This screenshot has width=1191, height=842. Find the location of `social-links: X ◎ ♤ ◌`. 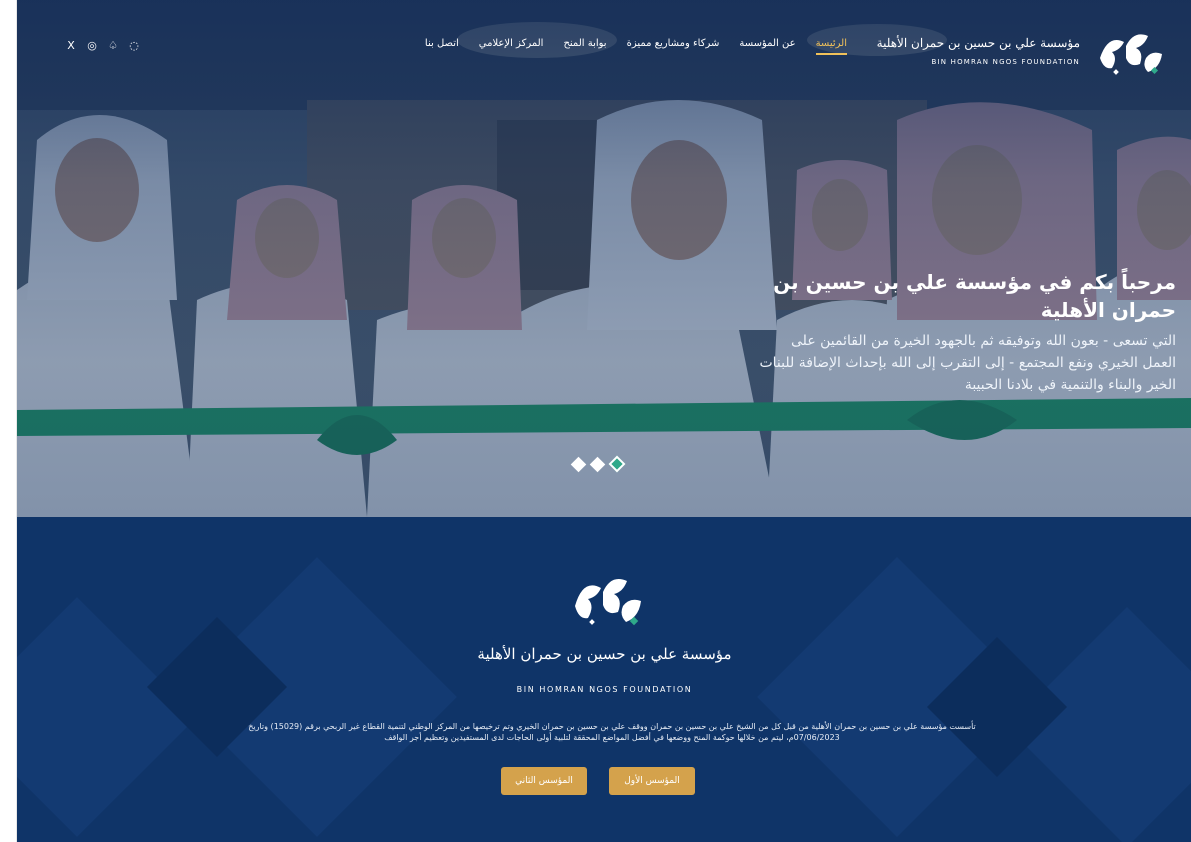

social-links: X ◎ ♤ ◌ is located at coordinates (102, 46).